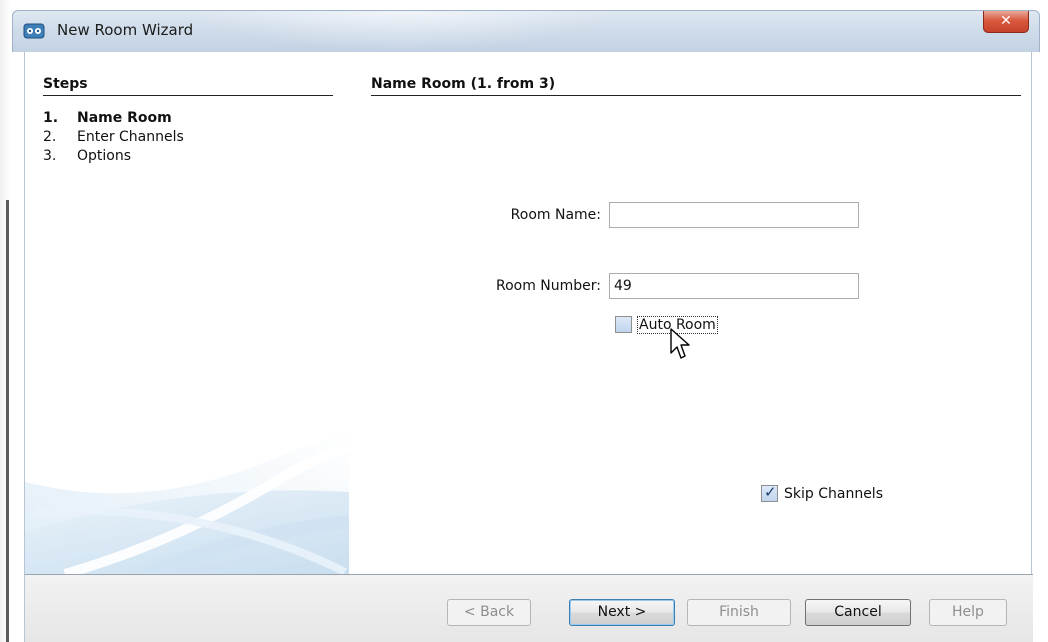 This screenshot has width=1048, height=642. What do you see at coordinates (65, 84) in the screenshot?
I see `steps-heading: Steps` at bounding box center [65, 84].